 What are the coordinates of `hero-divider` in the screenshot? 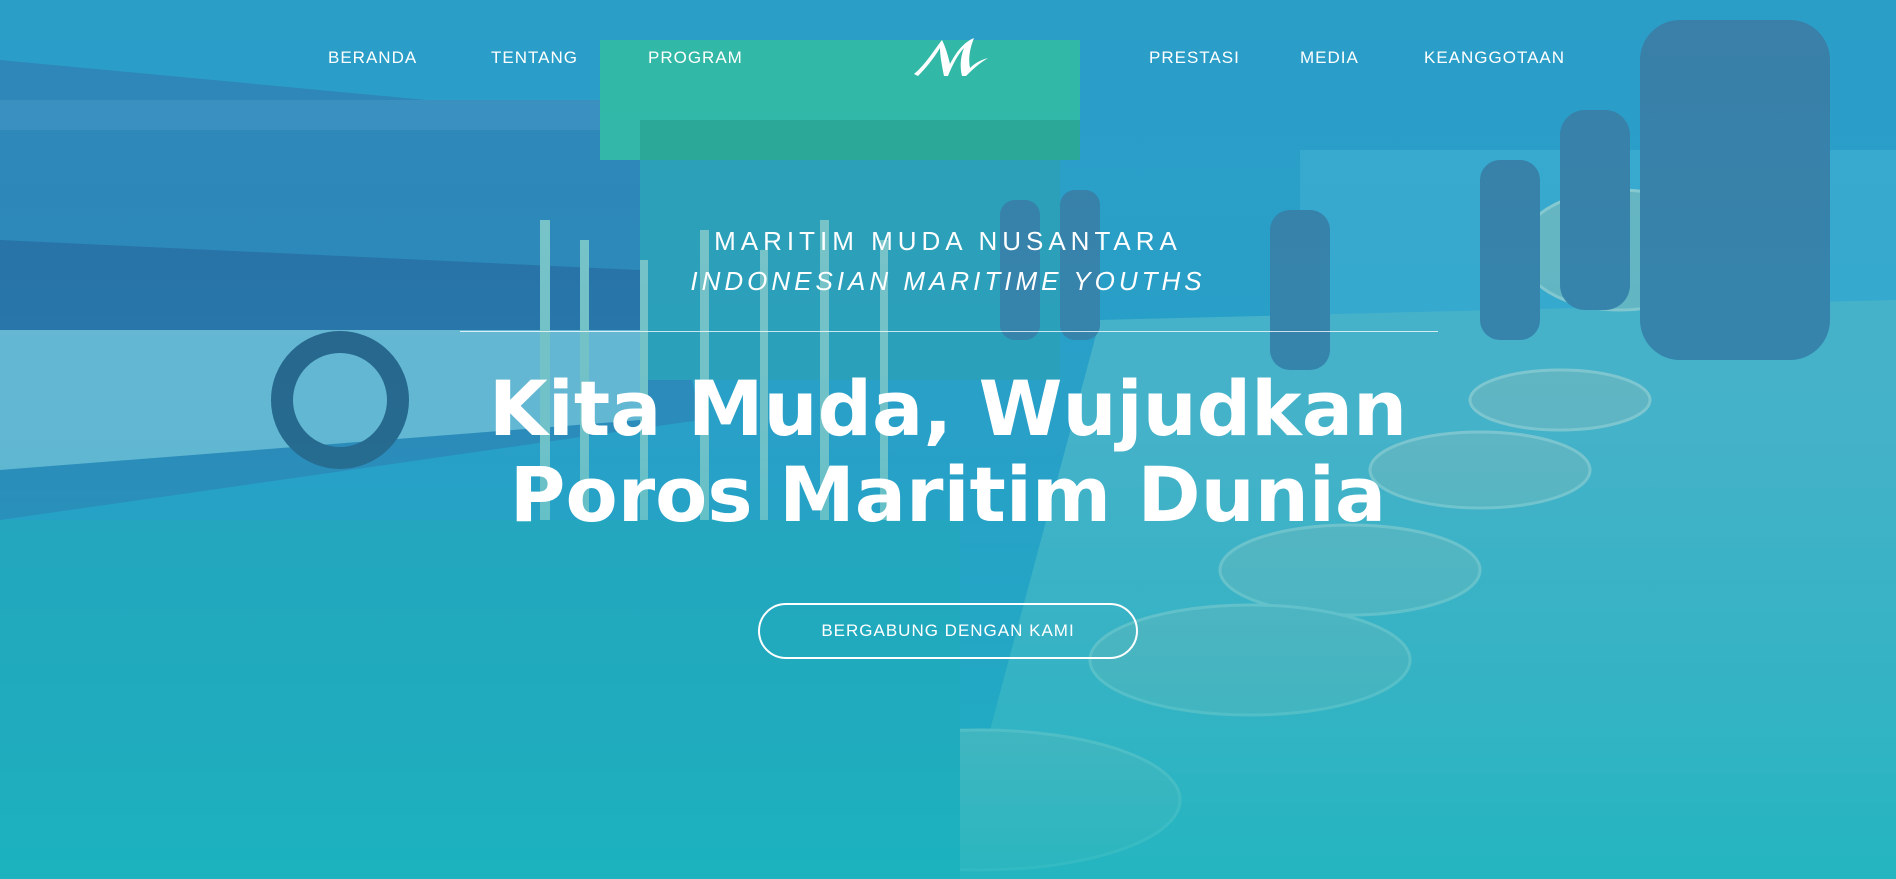 It's located at (949, 331).